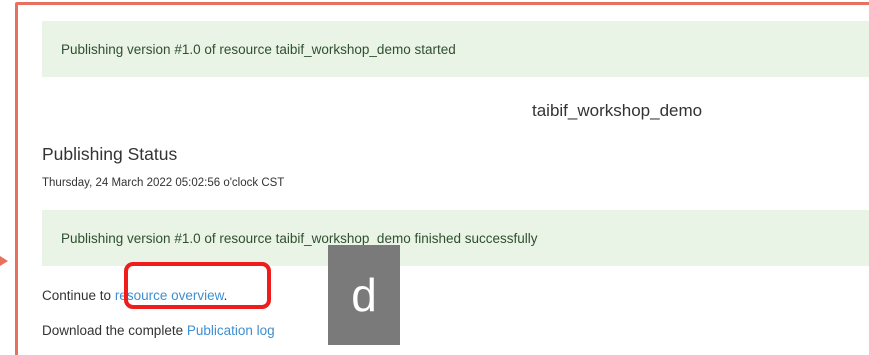 Image resolution: width=869 pixels, height=355 pixels. I want to click on step-badge-label: d, so click(364, 295).